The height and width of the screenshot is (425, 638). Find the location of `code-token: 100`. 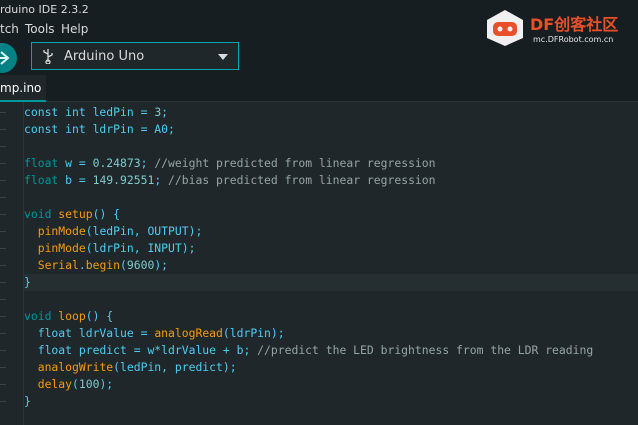

code-token: 100 is located at coordinates (89, 384).